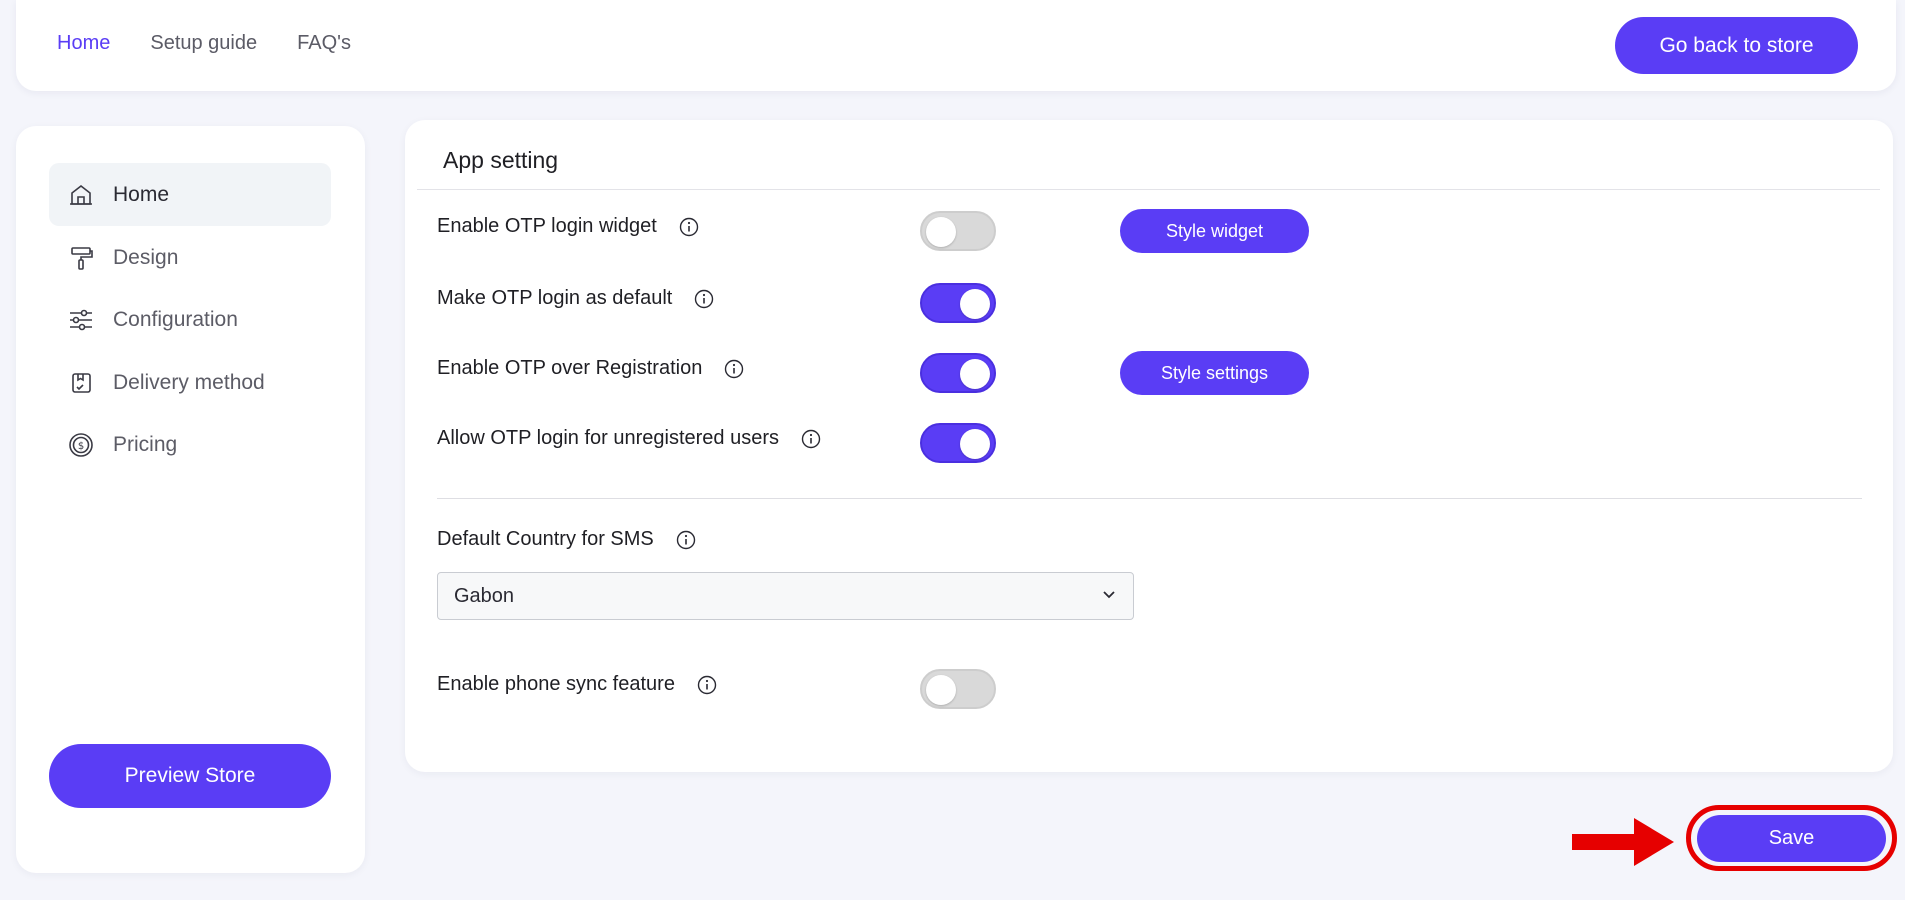 This screenshot has height=900, width=1905. What do you see at coordinates (956, 45) in the screenshot?
I see `top-navigation-bar: Home Setup guide FAQ's Go back to store` at bounding box center [956, 45].